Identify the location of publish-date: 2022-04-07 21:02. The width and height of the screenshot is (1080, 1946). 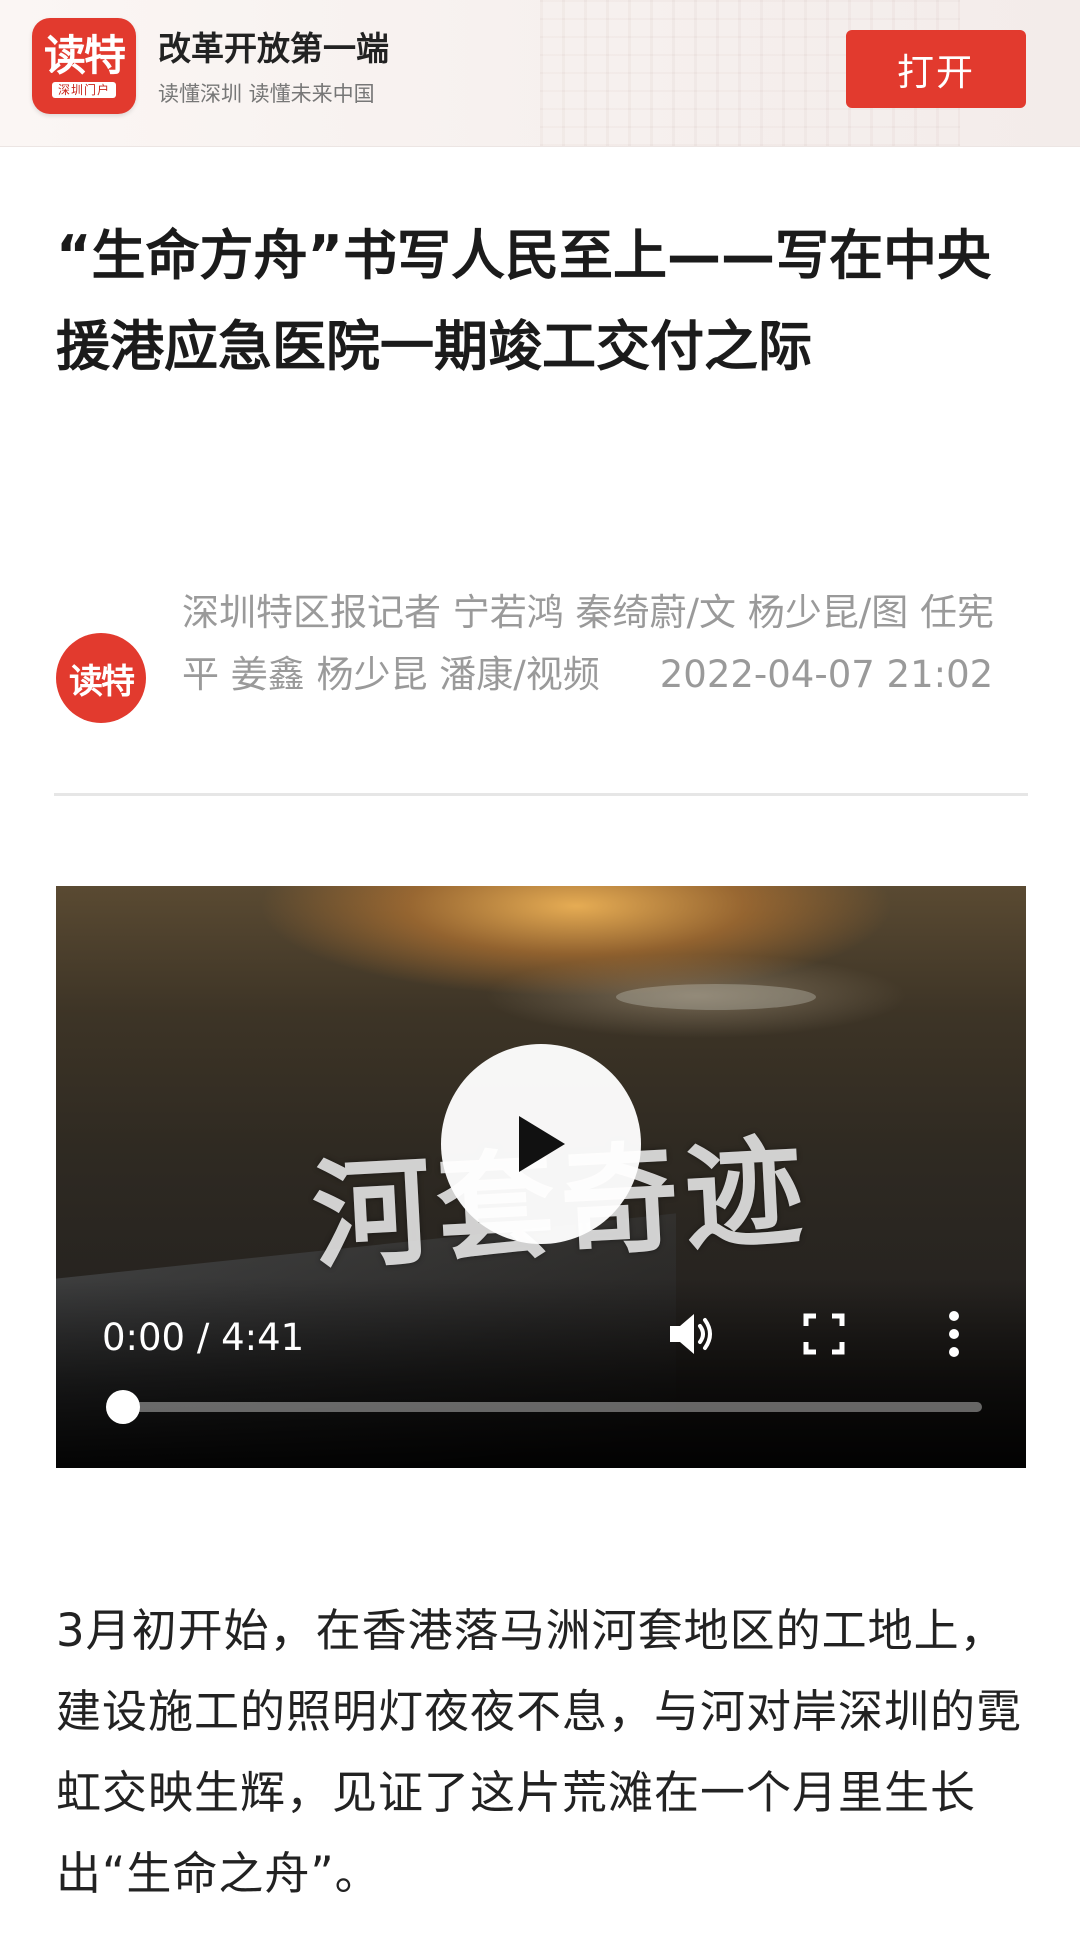
(826, 674).